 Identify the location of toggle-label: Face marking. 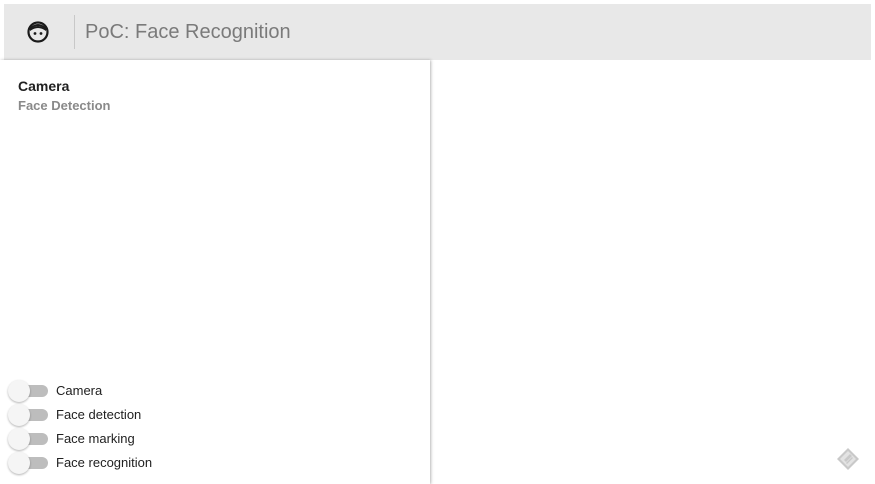
(95, 438).